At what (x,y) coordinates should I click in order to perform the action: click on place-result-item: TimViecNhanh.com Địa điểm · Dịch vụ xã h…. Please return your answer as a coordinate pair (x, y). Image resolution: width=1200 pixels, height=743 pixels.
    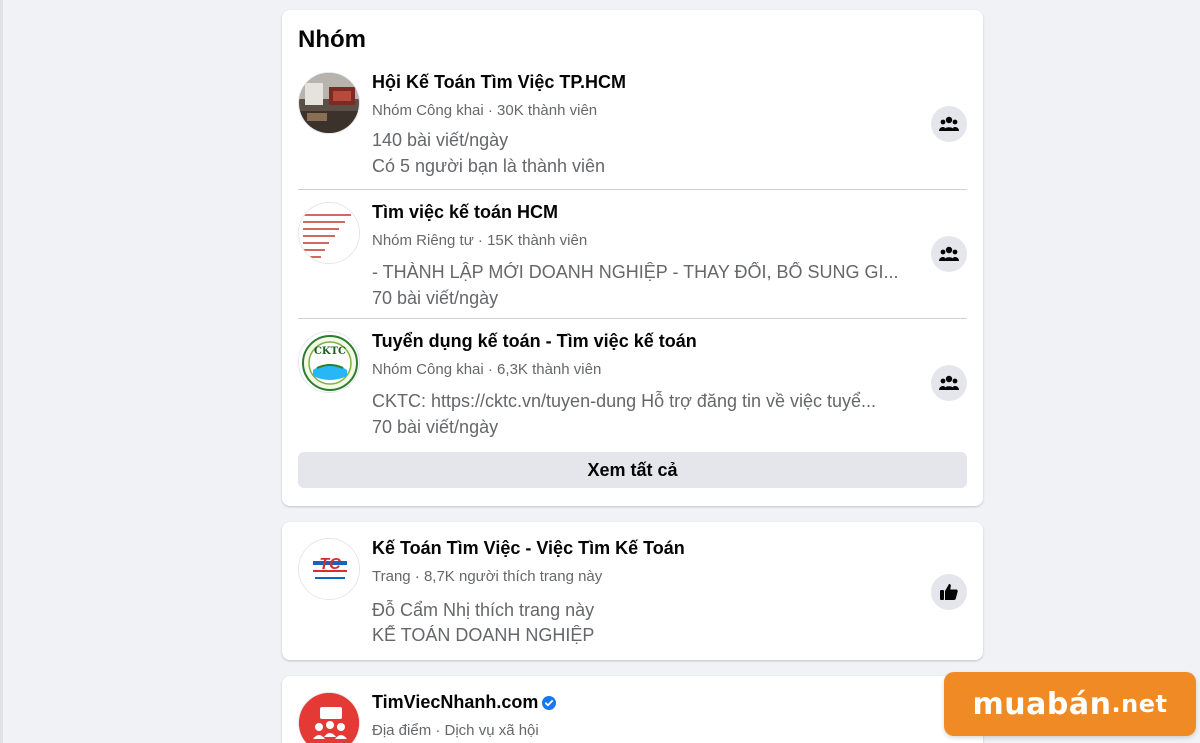
    Looking at the image, I should click on (632, 717).